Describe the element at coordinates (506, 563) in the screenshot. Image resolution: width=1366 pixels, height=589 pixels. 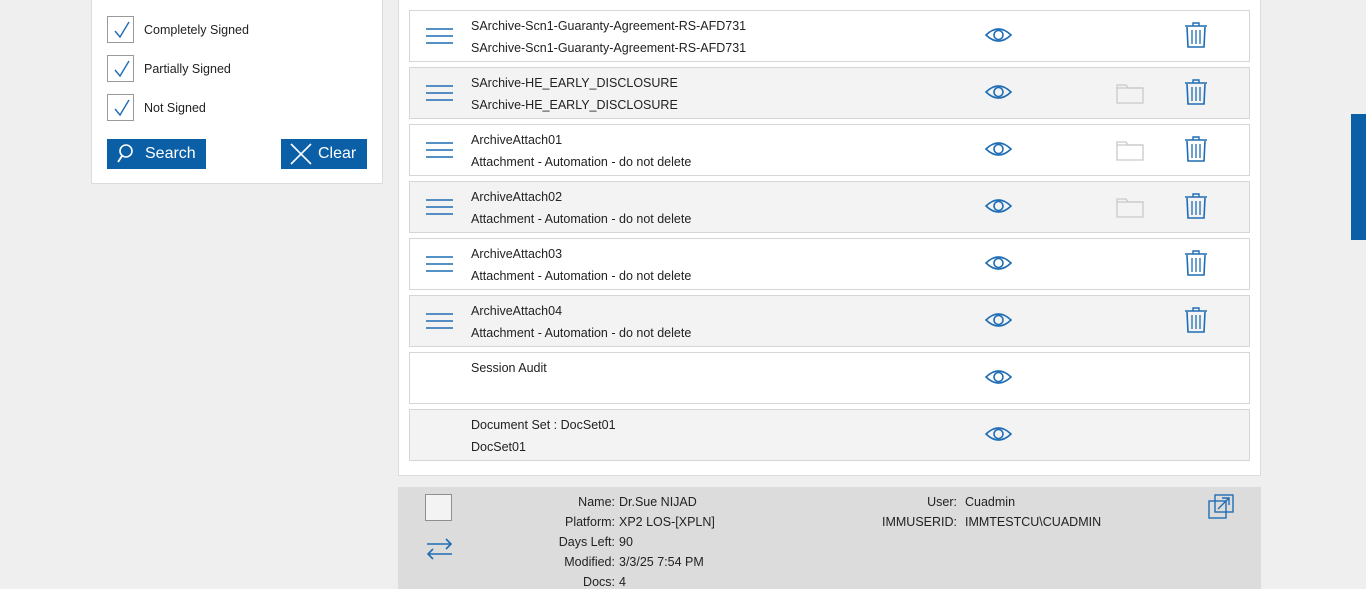
I see `info-modified: Modified:` at that location.